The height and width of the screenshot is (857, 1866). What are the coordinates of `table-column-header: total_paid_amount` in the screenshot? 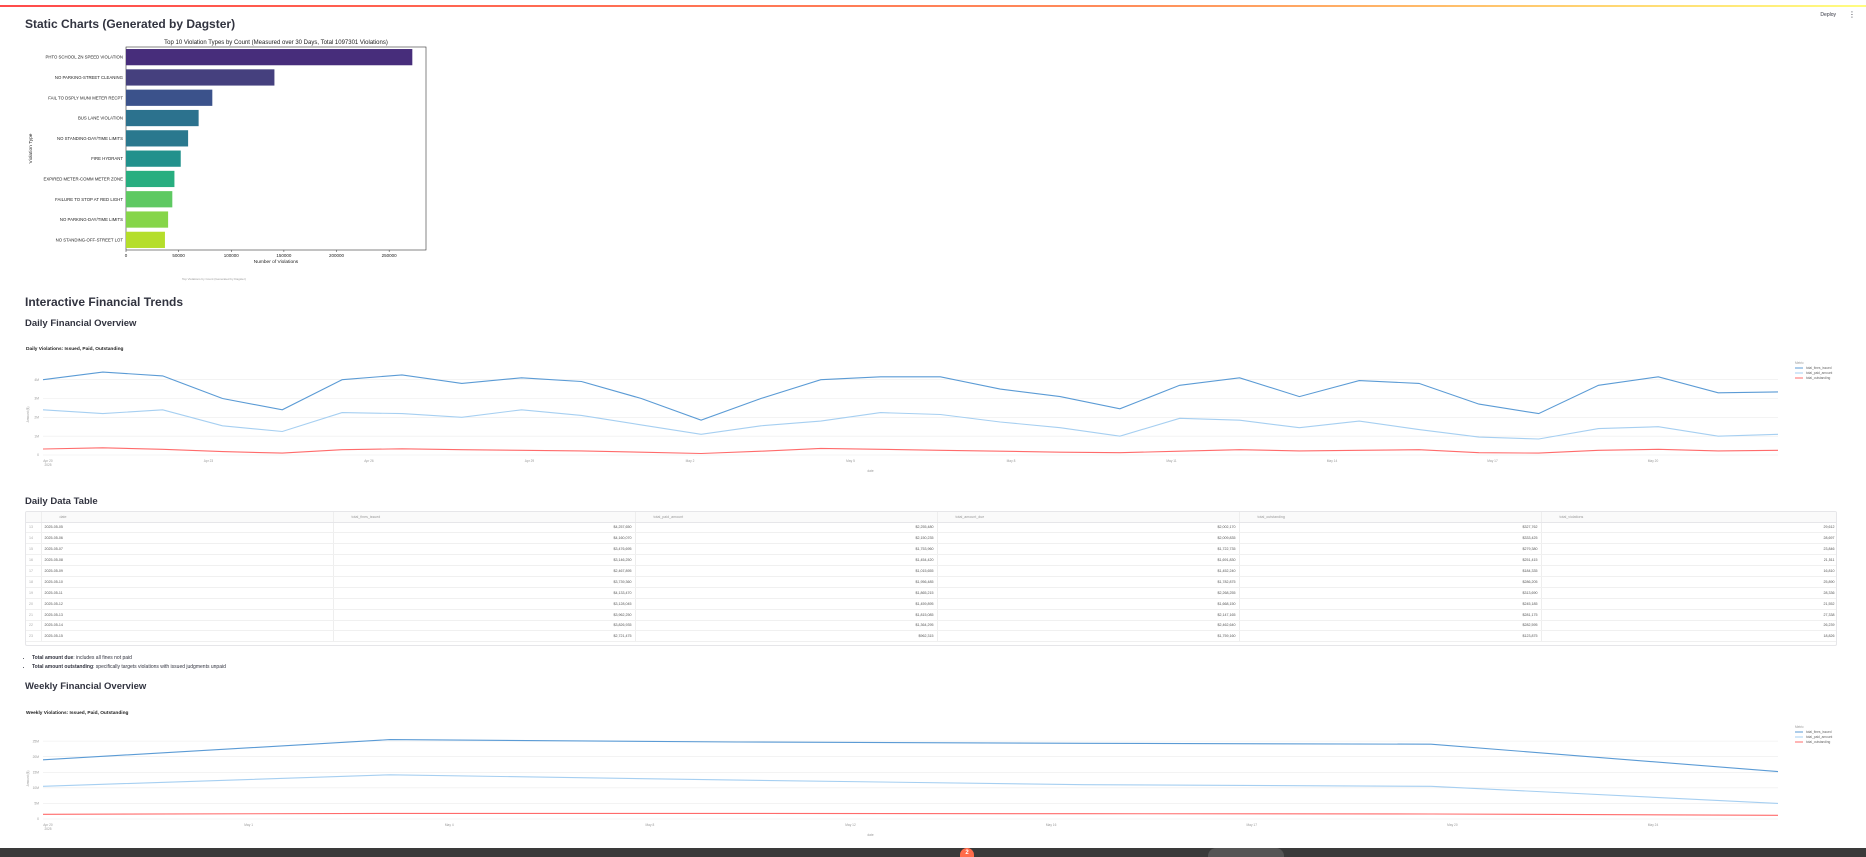 It's located at (786, 517).